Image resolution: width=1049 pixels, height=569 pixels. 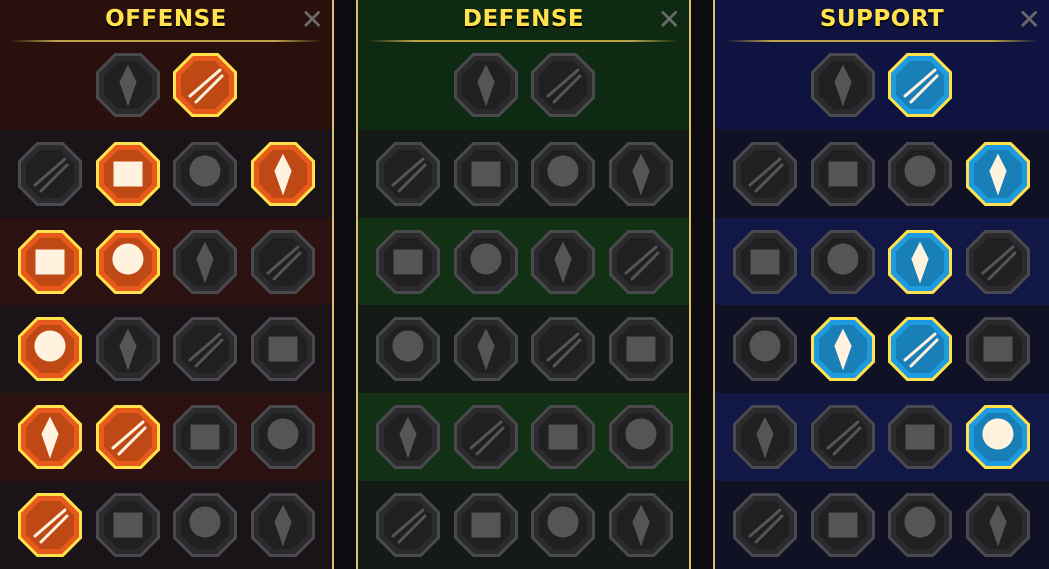 What do you see at coordinates (128, 437) in the screenshot?
I see `twin-skulls-icon` at bounding box center [128, 437].